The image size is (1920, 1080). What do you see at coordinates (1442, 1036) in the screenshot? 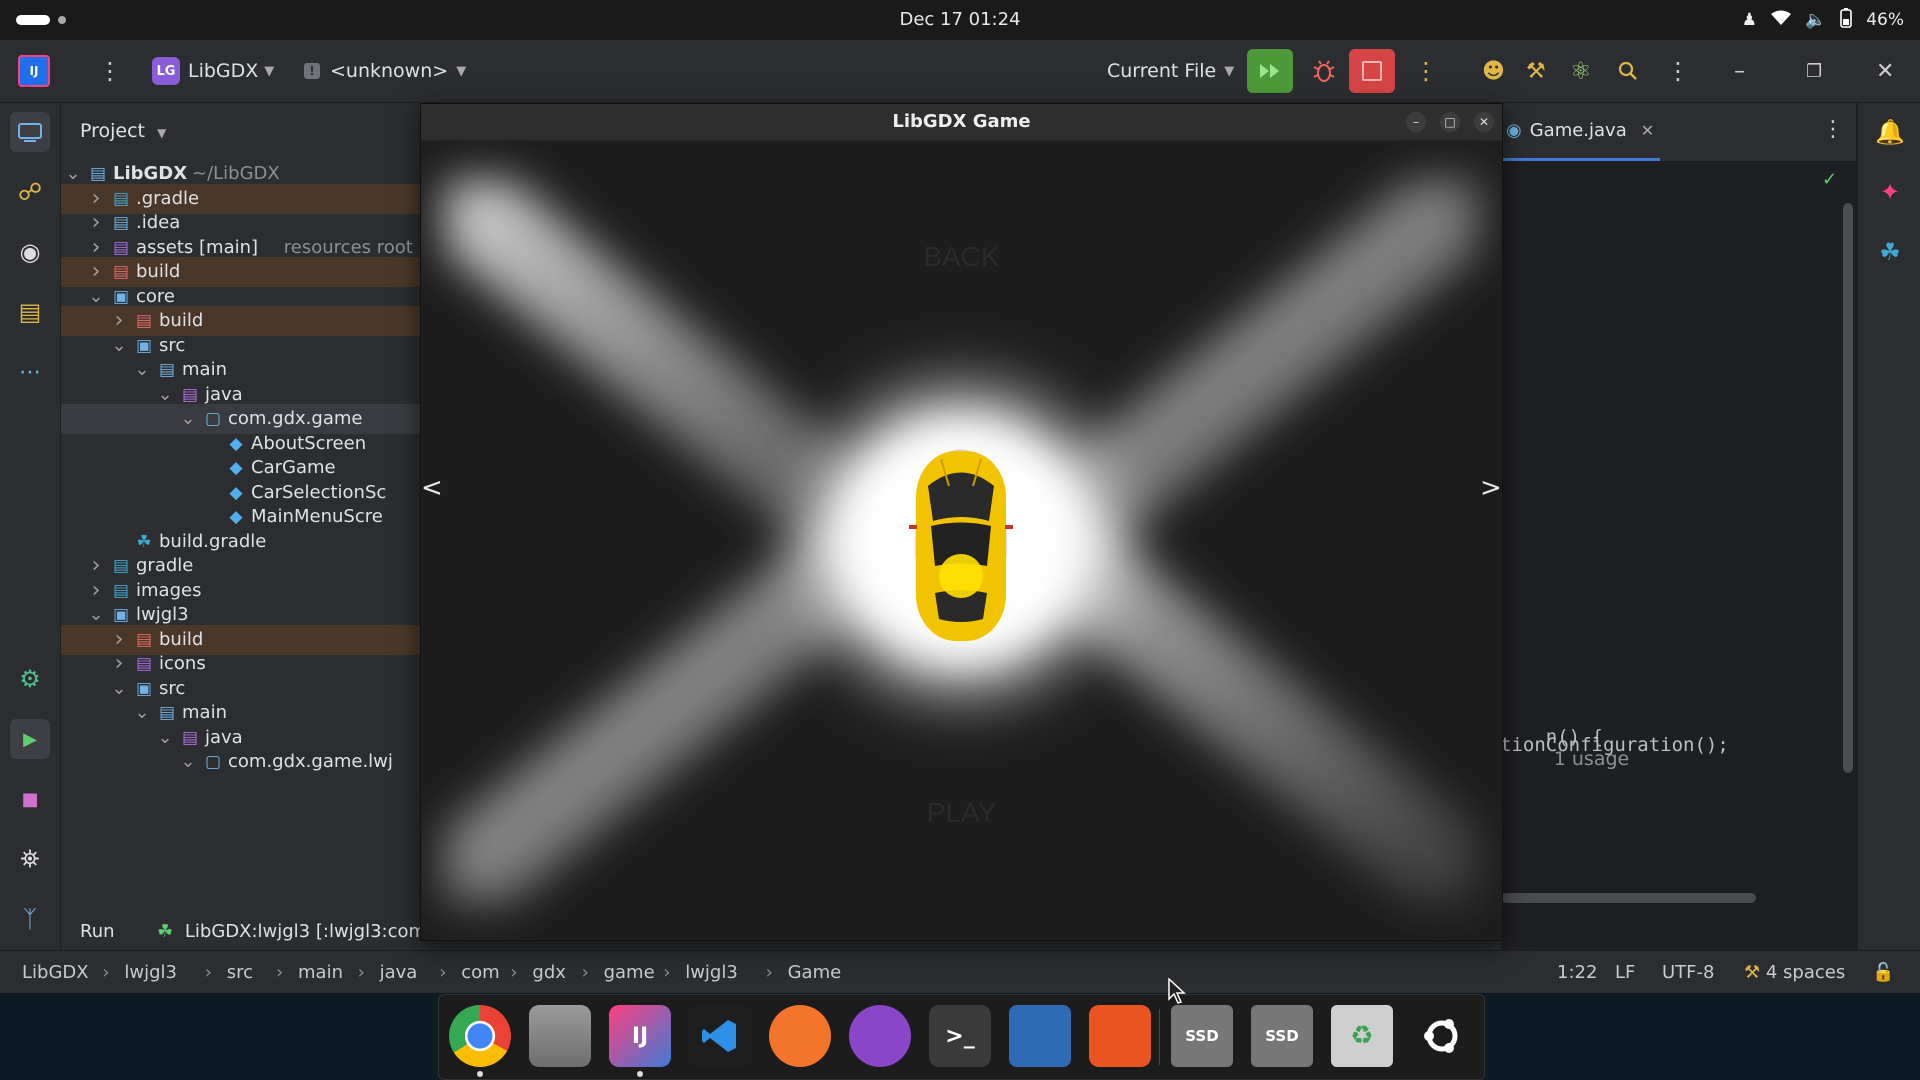
I see `ubuntu-icon` at bounding box center [1442, 1036].